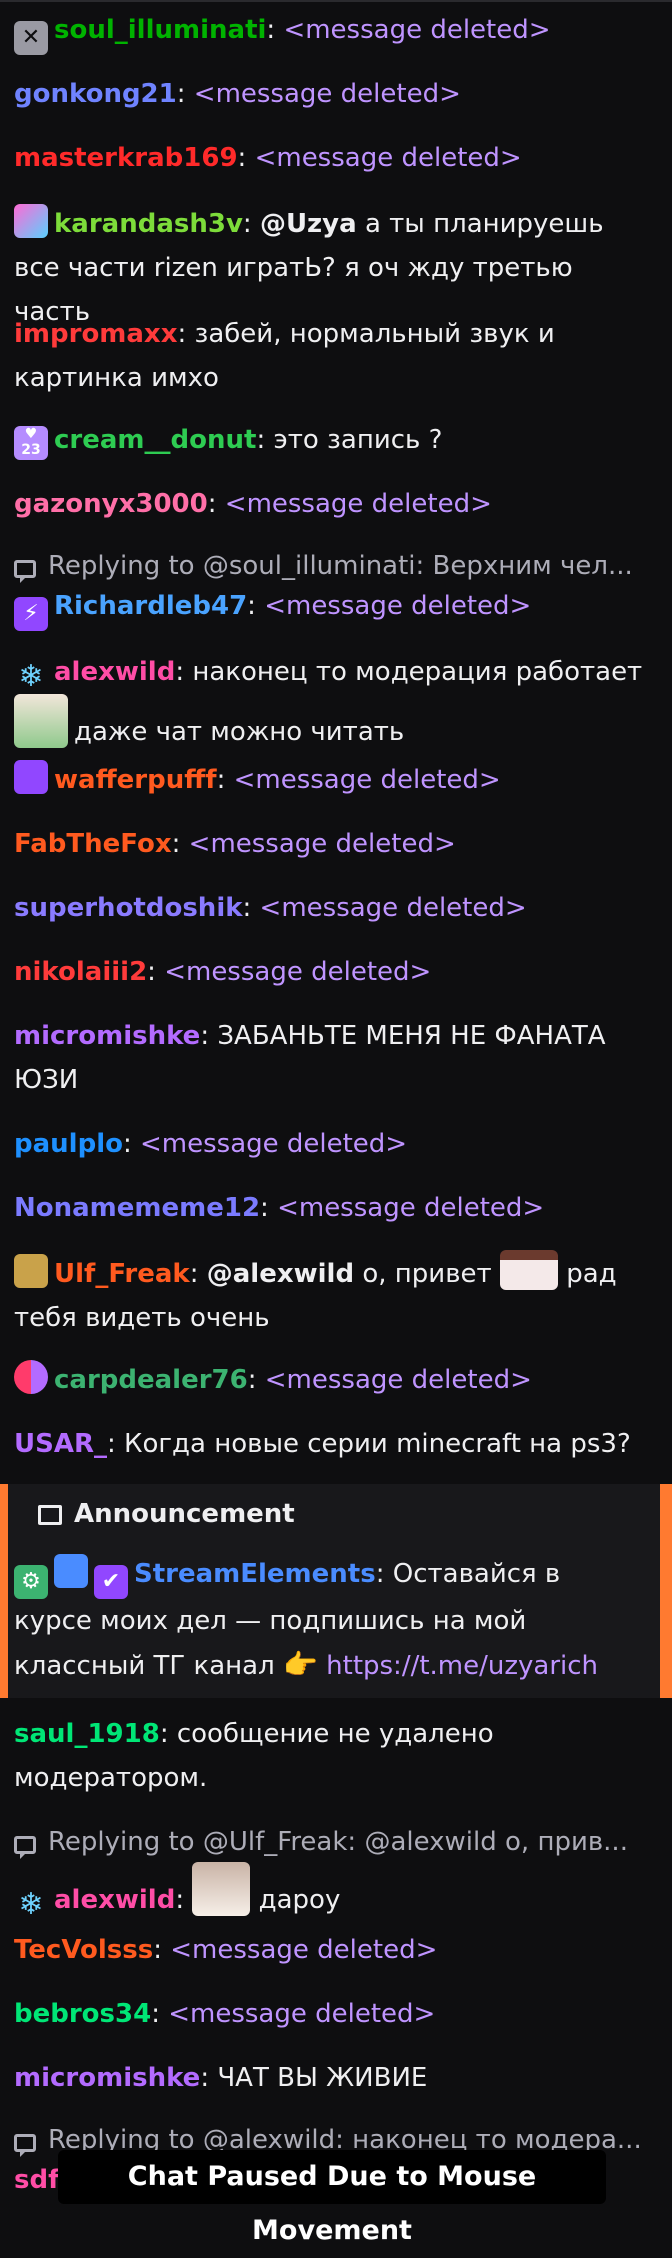  I want to click on chat-message: wafferpufff: <message deleted>, so click(334, 780).